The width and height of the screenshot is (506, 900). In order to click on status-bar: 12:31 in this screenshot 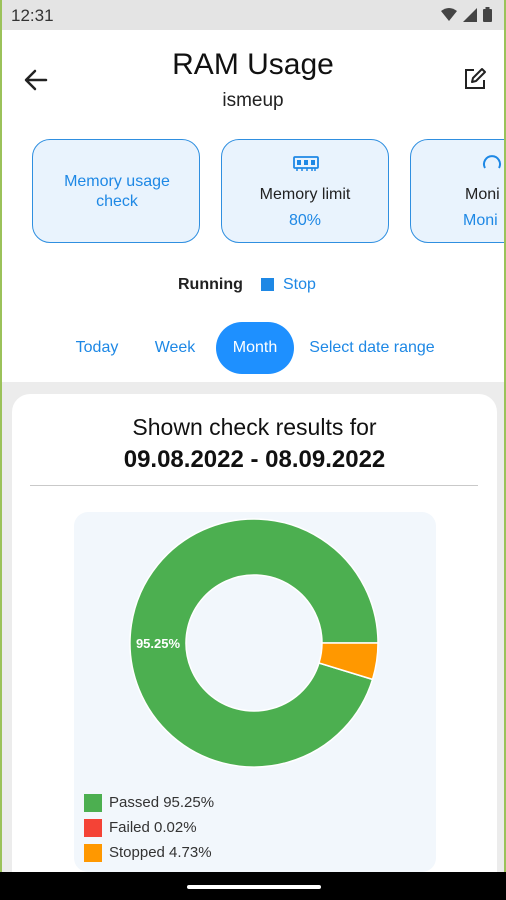, I will do `click(253, 15)`.